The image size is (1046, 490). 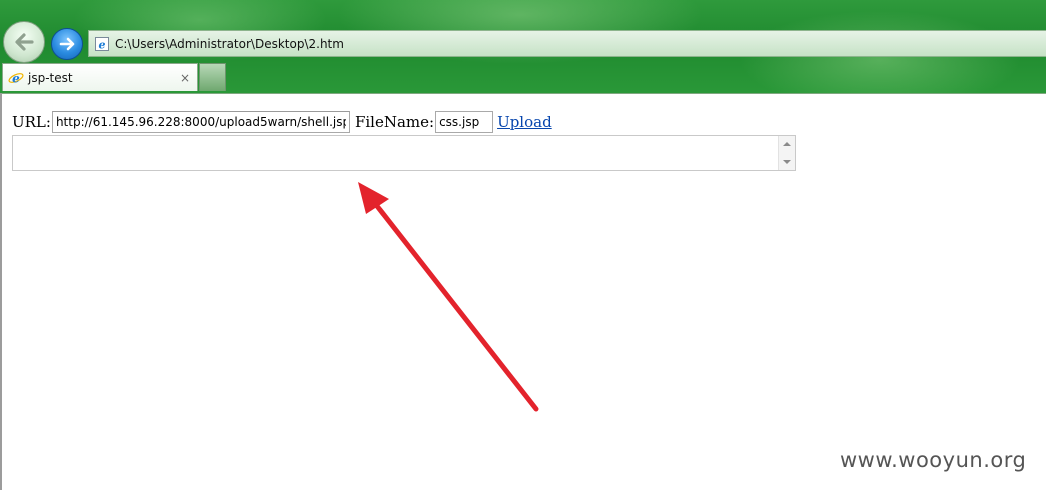 I want to click on upload-form: URL: FileName: Upload, so click(x=282, y=122).